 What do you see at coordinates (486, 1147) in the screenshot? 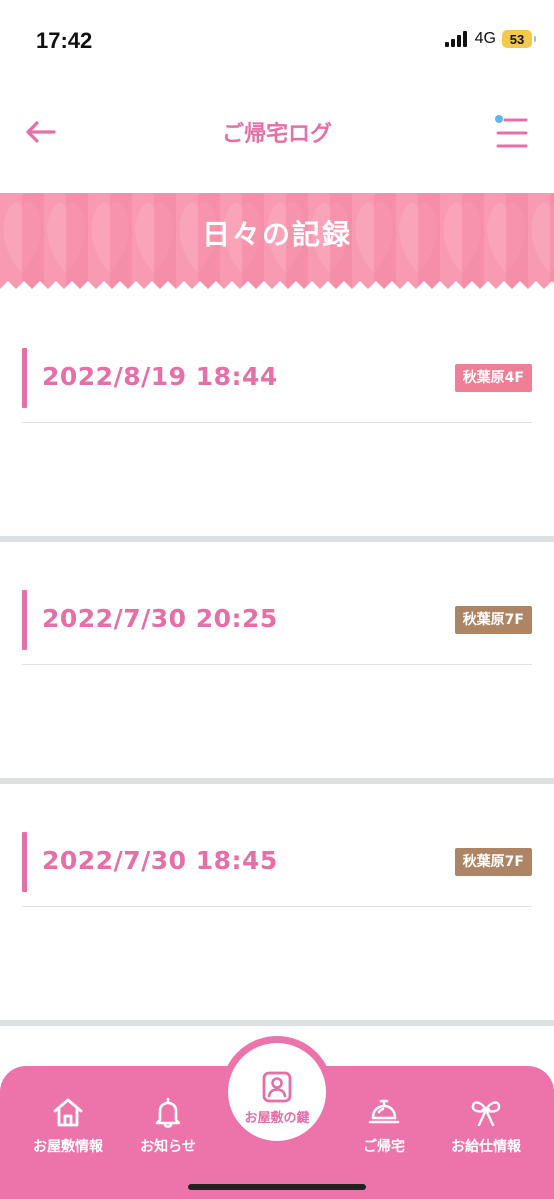
I see `tab-label: お給仕情報` at bounding box center [486, 1147].